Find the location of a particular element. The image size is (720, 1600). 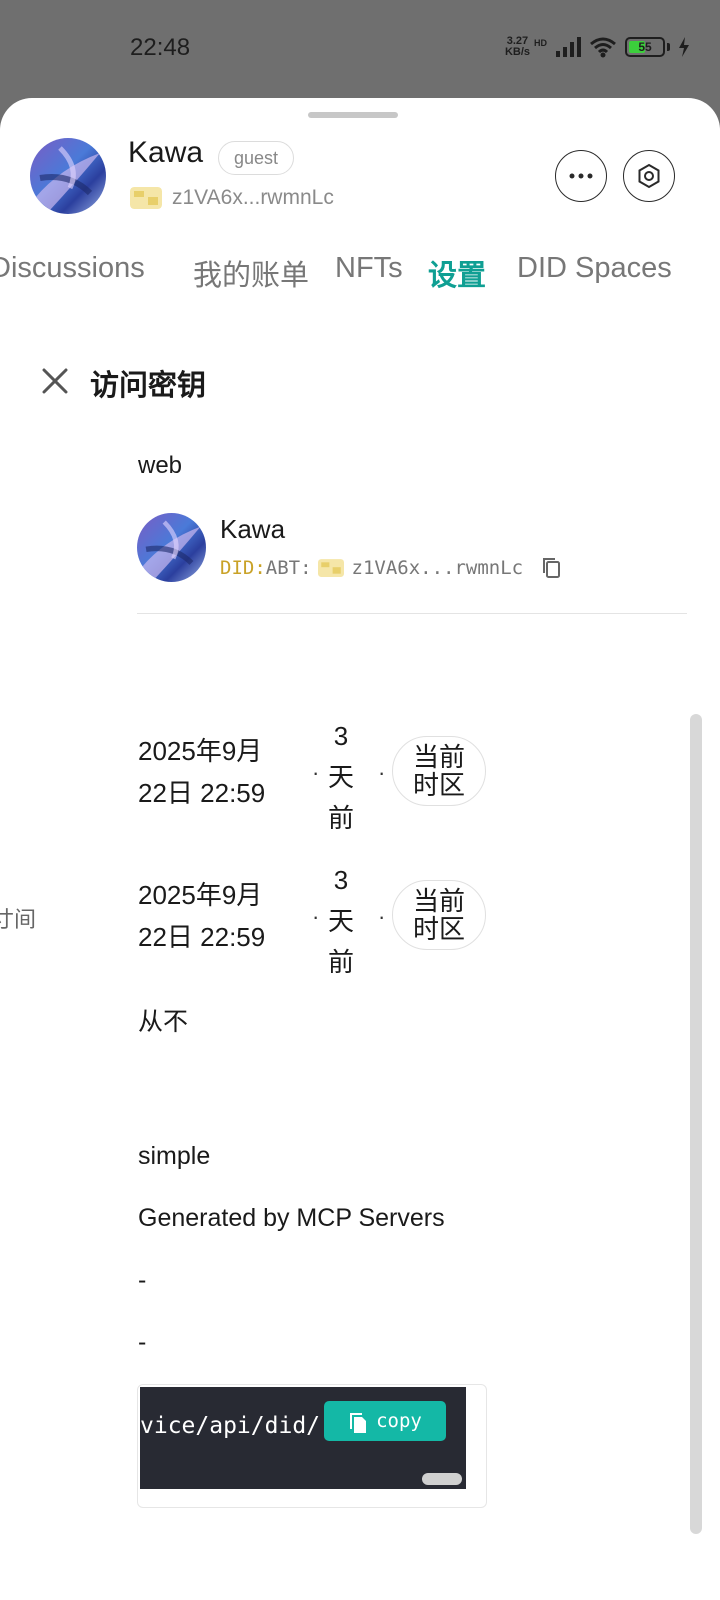

tab-nfts: NFTs is located at coordinates (369, 268).